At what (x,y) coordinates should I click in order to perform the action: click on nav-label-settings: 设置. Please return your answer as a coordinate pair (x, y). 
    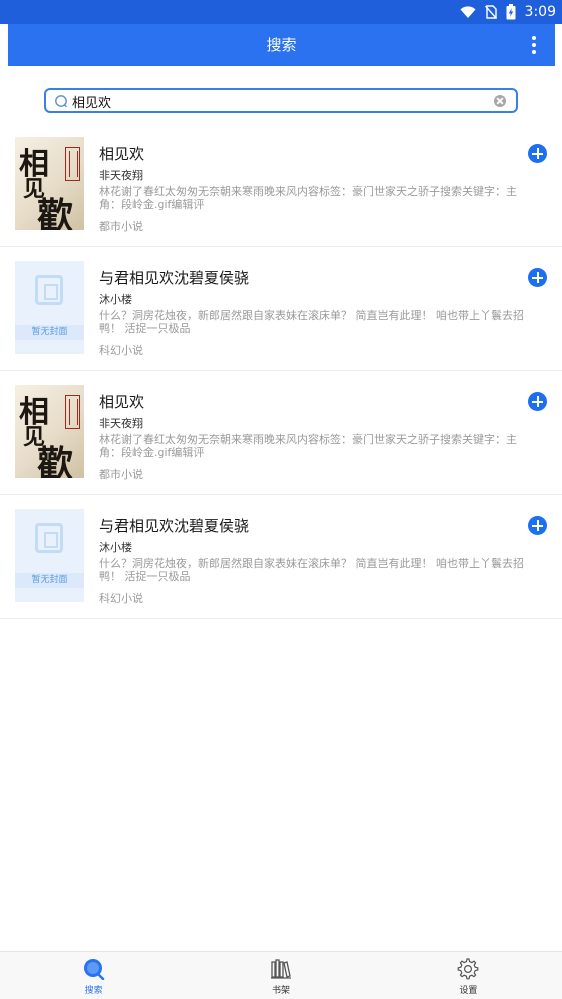
    Looking at the image, I should click on (468, 991).